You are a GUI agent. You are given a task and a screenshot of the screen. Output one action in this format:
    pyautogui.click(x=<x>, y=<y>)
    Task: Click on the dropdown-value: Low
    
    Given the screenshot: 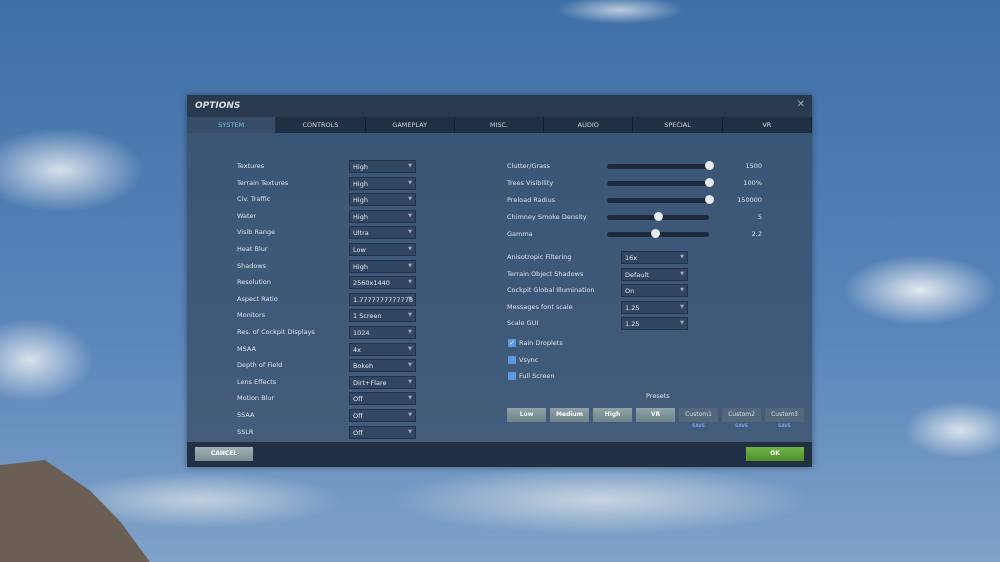 What is the action you would take?
    pyautogui.click(x=359, y=250)
    